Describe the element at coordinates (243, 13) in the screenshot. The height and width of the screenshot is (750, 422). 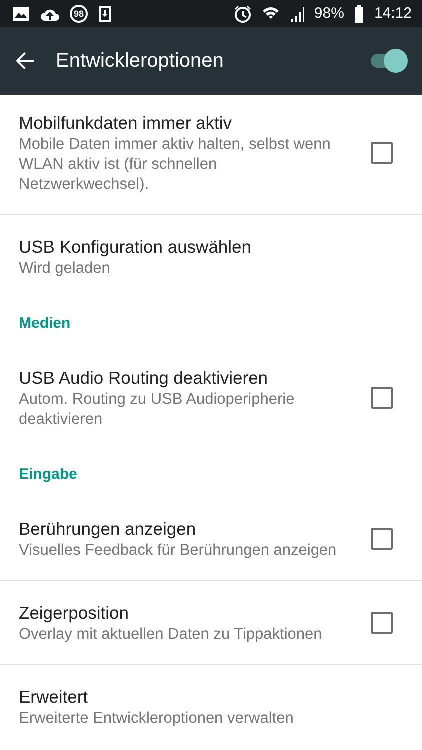
I see `alarm-icon` at that location.